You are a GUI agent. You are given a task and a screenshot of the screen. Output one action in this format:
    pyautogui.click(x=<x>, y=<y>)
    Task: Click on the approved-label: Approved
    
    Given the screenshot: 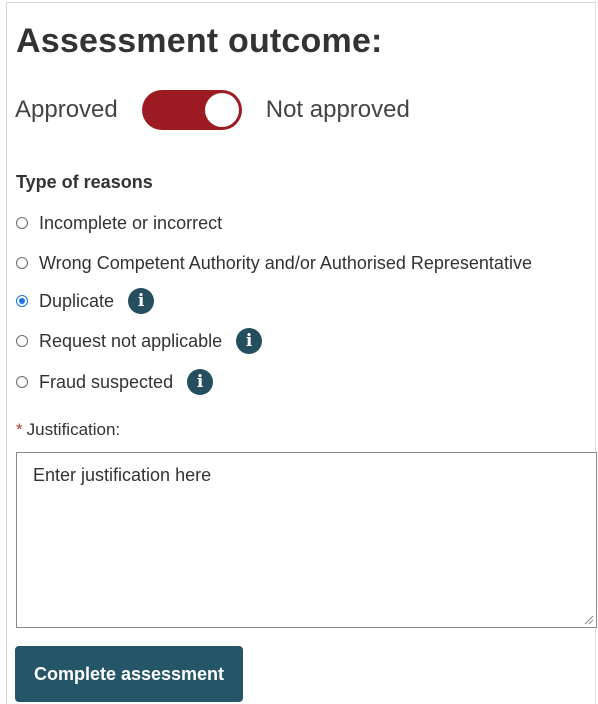 What is the action you would take?
    pyautogui.click(x=66, y=109)
    